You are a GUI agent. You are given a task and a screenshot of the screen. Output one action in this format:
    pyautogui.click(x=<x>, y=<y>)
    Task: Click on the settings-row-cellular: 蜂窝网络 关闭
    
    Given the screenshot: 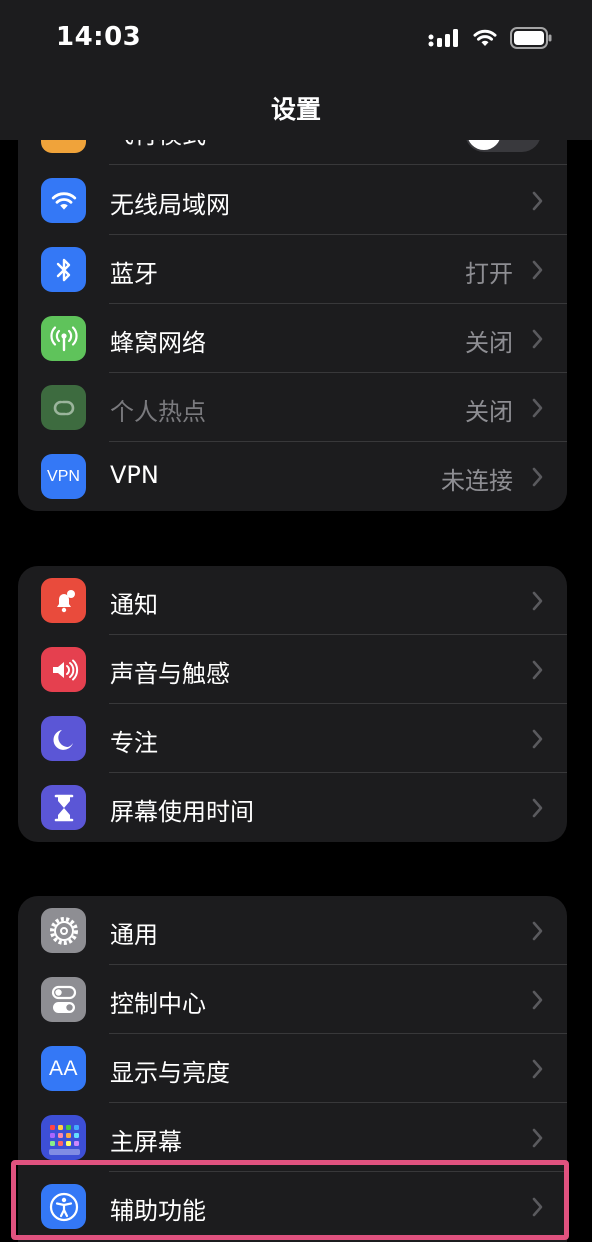 What is the action you would take?
    pyautogui.click(x=292, y=338)
    